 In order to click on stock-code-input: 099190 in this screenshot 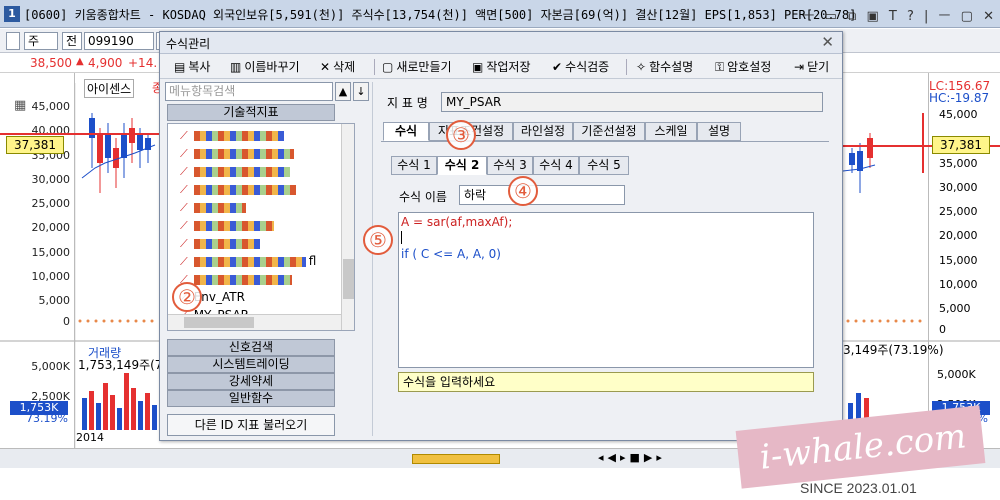, I will do `click(119, 41)`.